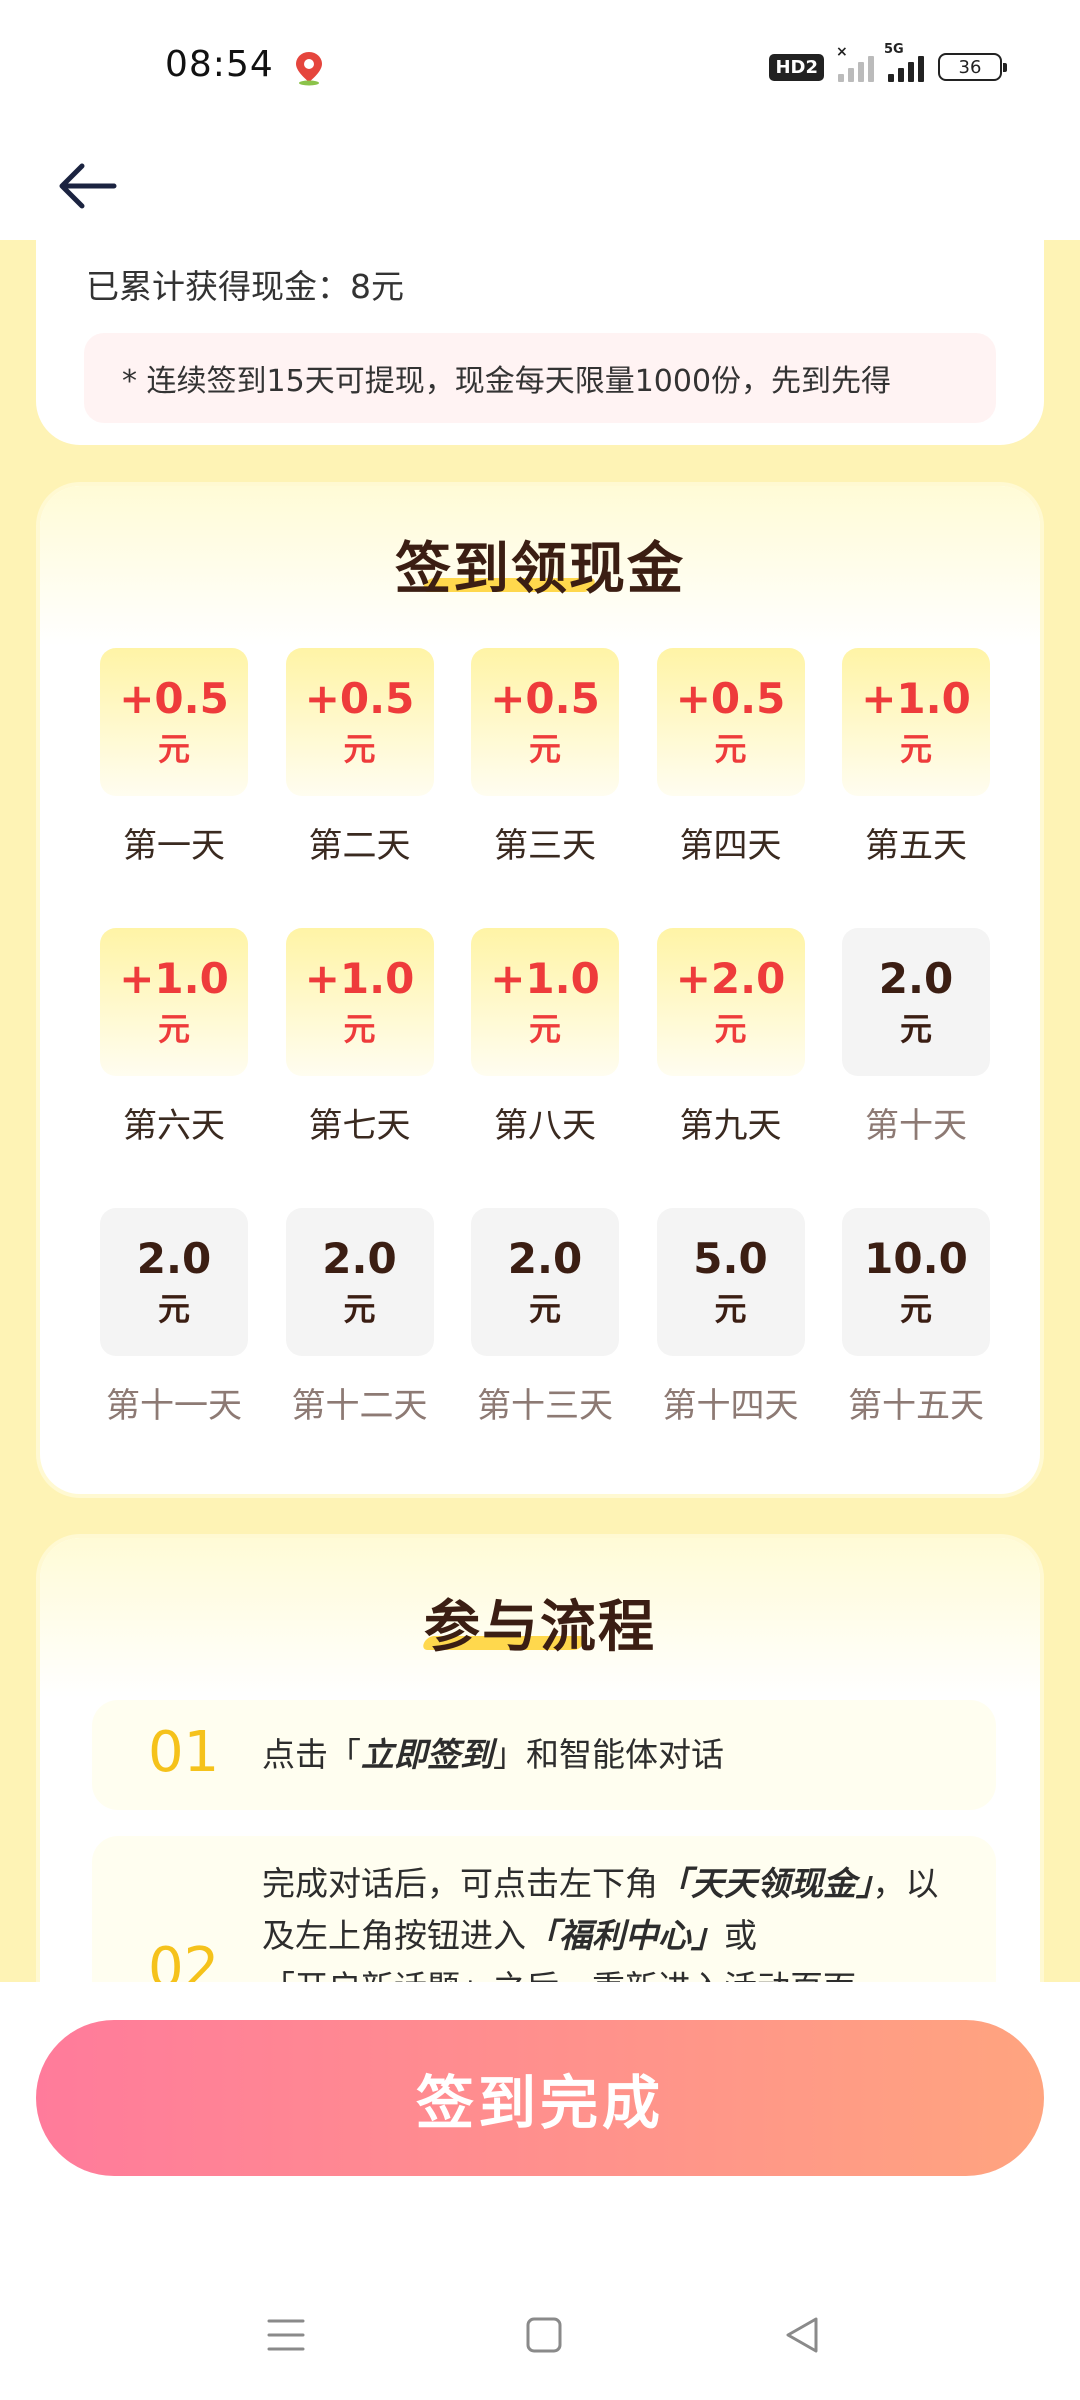 This screenshot has width=1080, height=2400. I want to click on flow-title: 参与流程, so click(540, 1627).